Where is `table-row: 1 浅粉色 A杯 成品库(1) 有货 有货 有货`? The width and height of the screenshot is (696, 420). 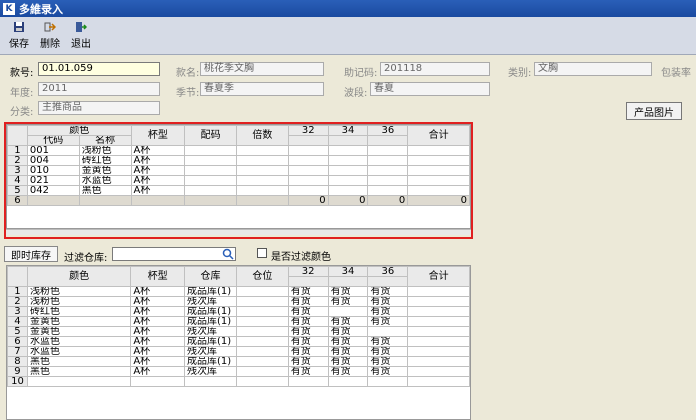 table-row: 1 浅粉色 A杯 成品库(1) 有货 有货 有货 is located at coordinates (238, 291).